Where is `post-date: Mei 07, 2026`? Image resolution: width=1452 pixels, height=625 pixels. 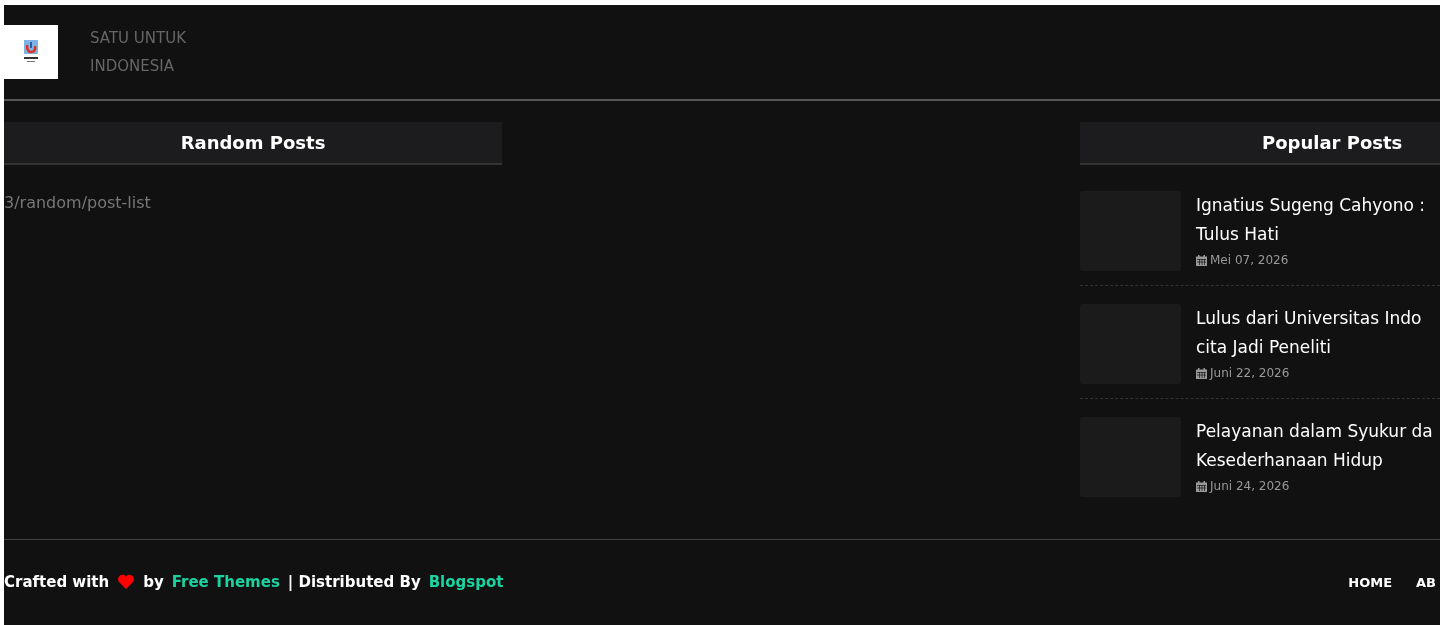 post-date: Mei 07, 2026 is located at coordinates (1249, 261).